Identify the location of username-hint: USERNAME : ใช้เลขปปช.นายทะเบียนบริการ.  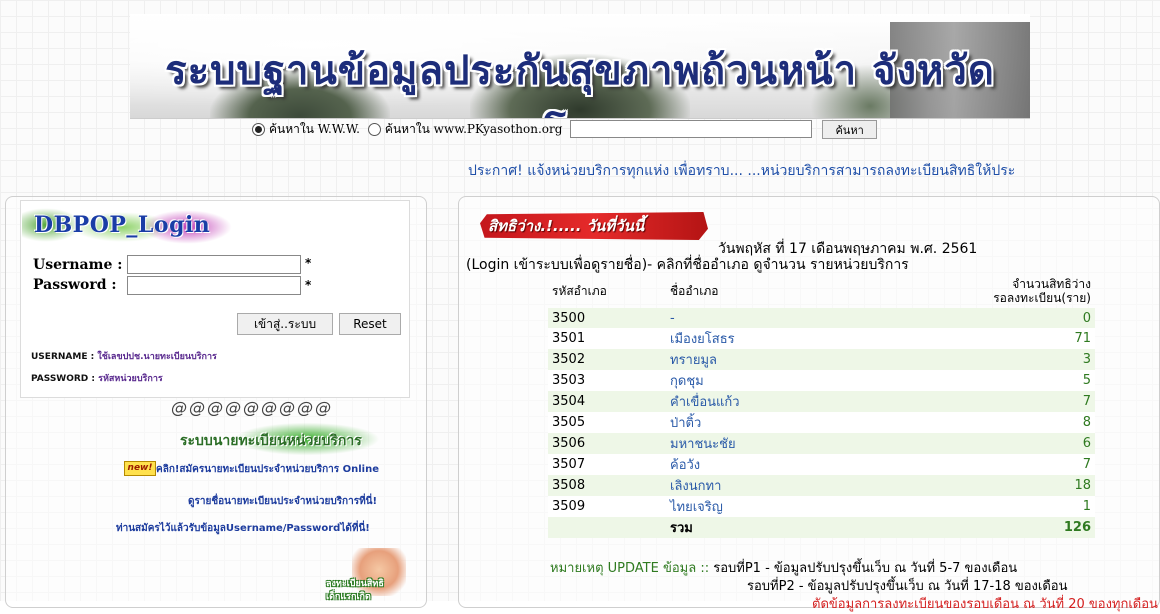
(124, 356).